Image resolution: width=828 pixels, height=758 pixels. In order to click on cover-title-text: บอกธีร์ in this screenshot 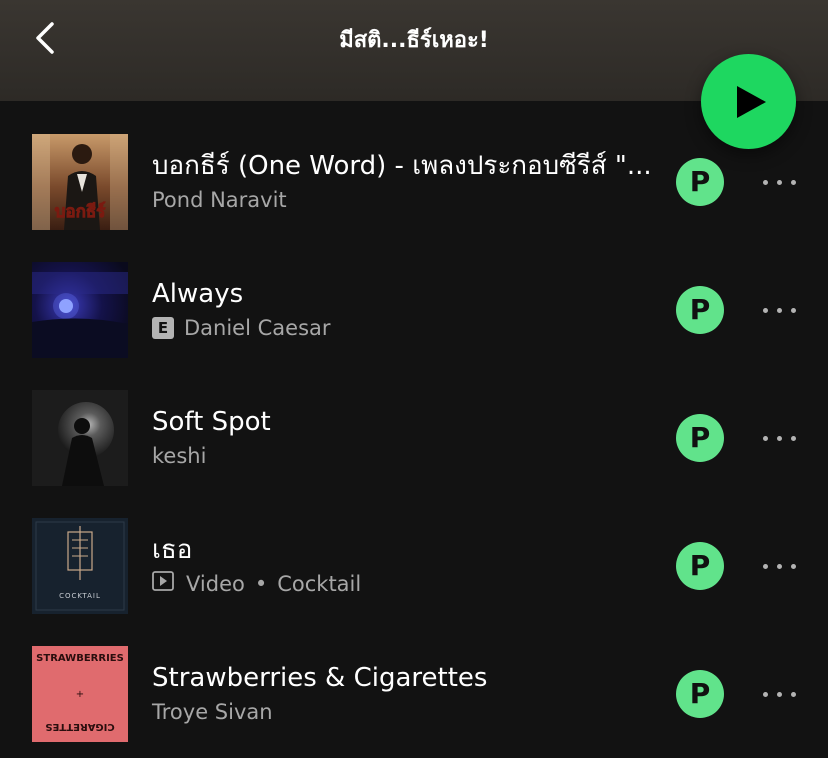, I will do `click(81, 211)`.